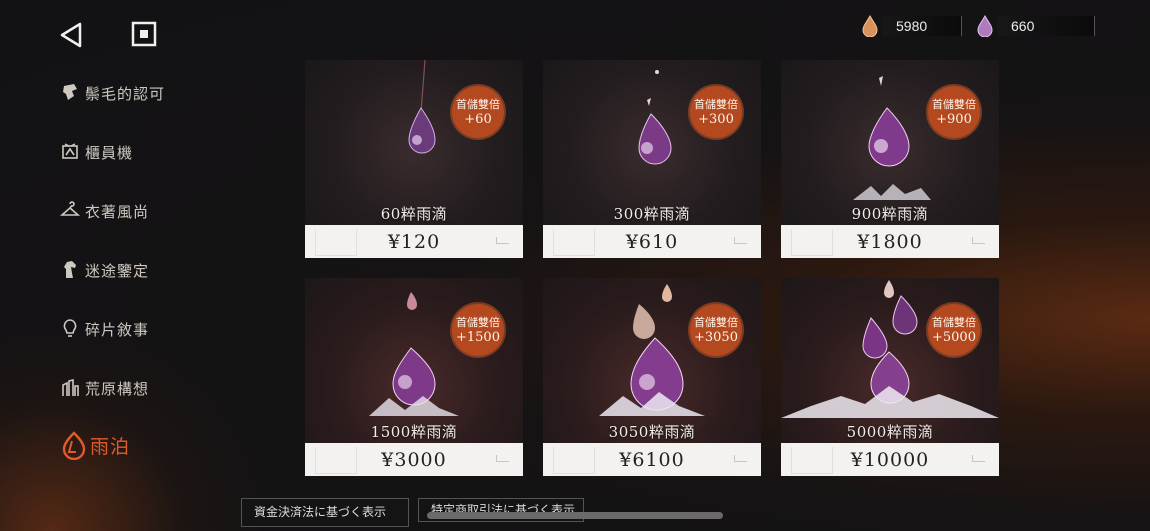  I want to click on sidebar-item-fashion: 衣著風尚, so click(104, 211).